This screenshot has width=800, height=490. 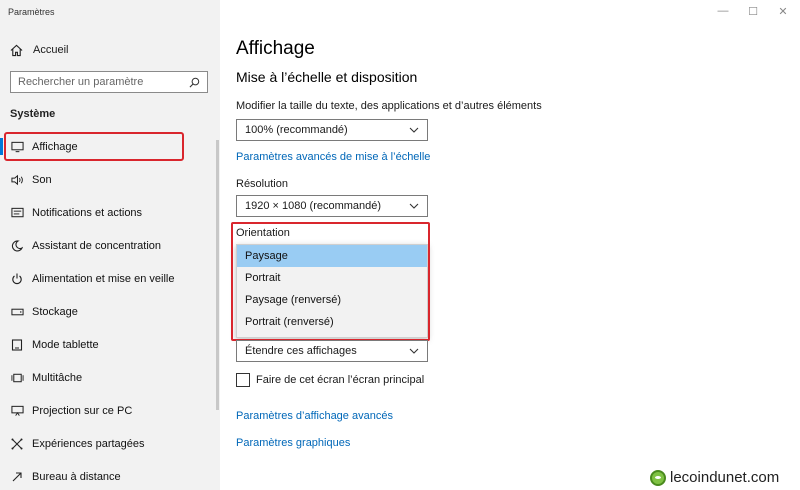 I want to click on sidebar-item-label: Alimentation et mise en veille, so click(x=103, y=278).